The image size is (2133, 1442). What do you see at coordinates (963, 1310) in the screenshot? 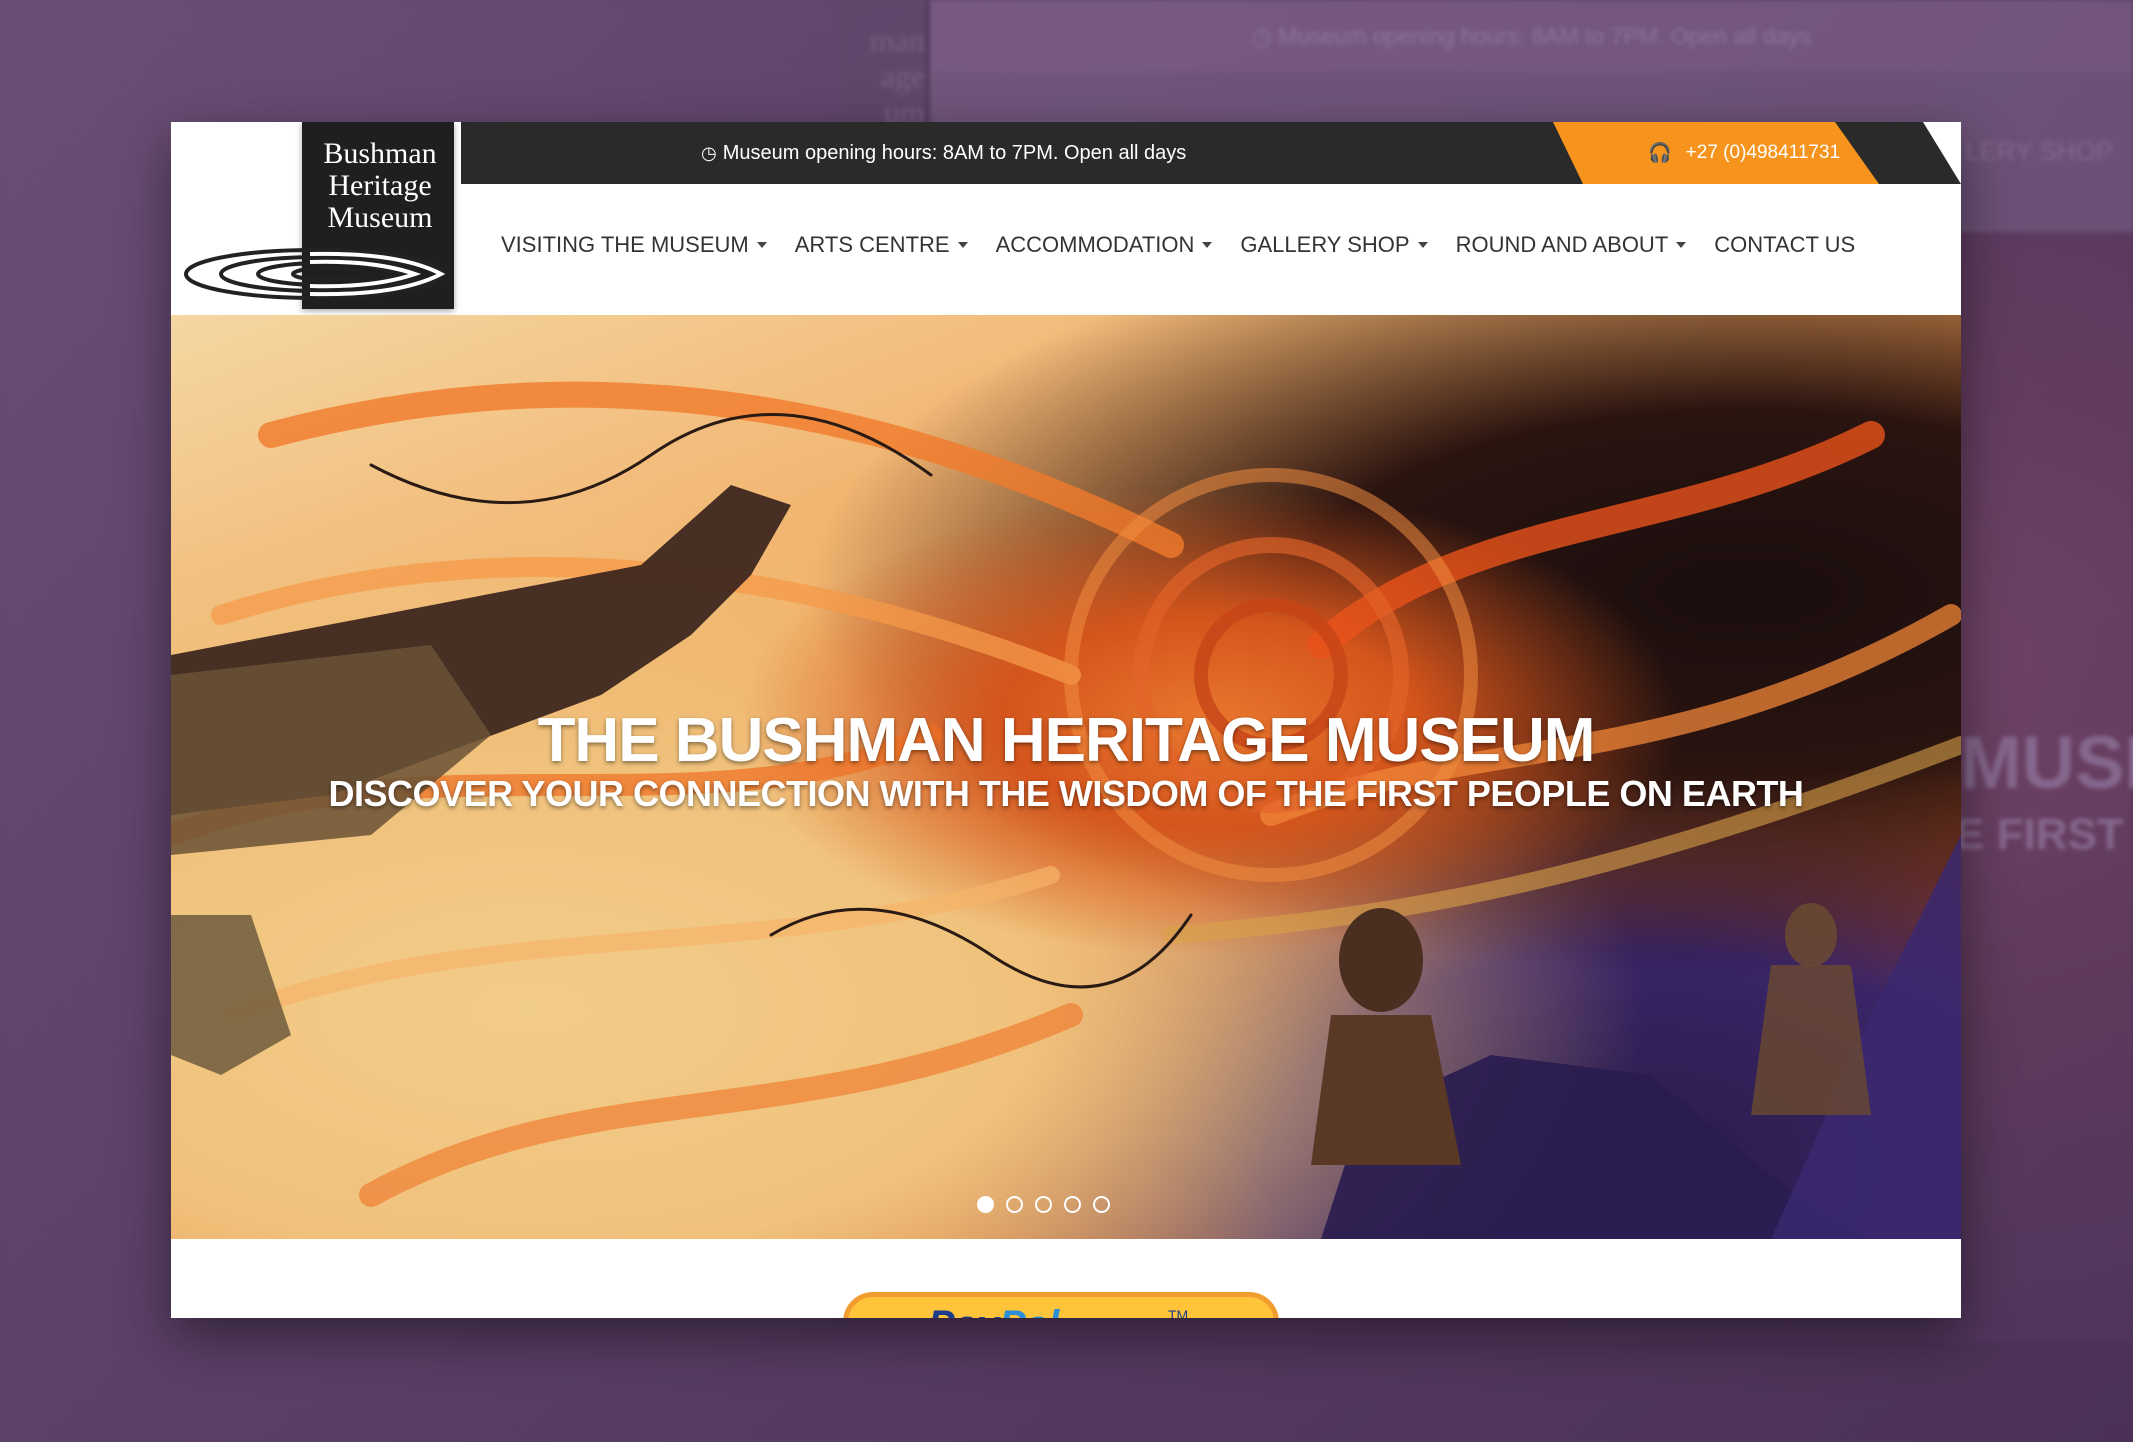
I see `paypal-logo-pay: Pay` at bounding box center [963, 1310].